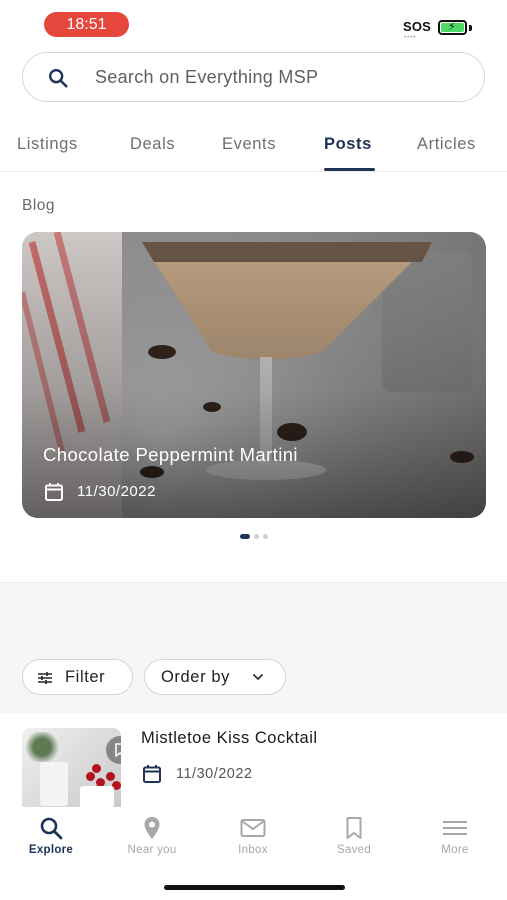 The width and height of the screenshot is (507, 900). I want to click on mail-icon, so click(253, 828).